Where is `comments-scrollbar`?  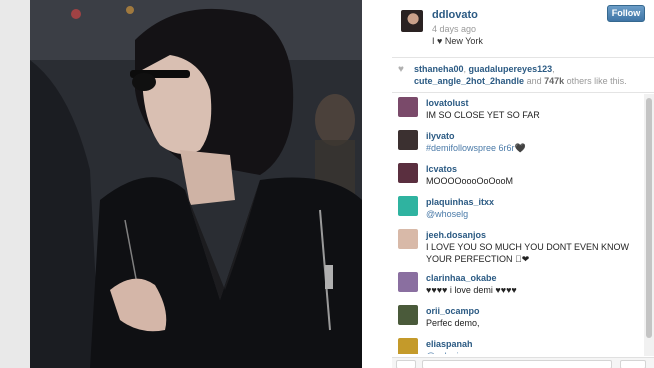
comments-scrollbar is located at coordinates (649, 225).